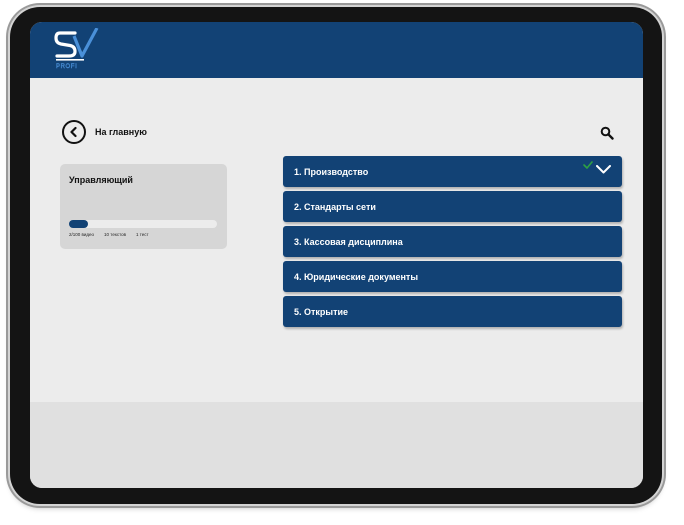 The image size is (684, 525). Describe the element at coordinates (607, 133) in the screenshot. I see `search-icon` at that location.